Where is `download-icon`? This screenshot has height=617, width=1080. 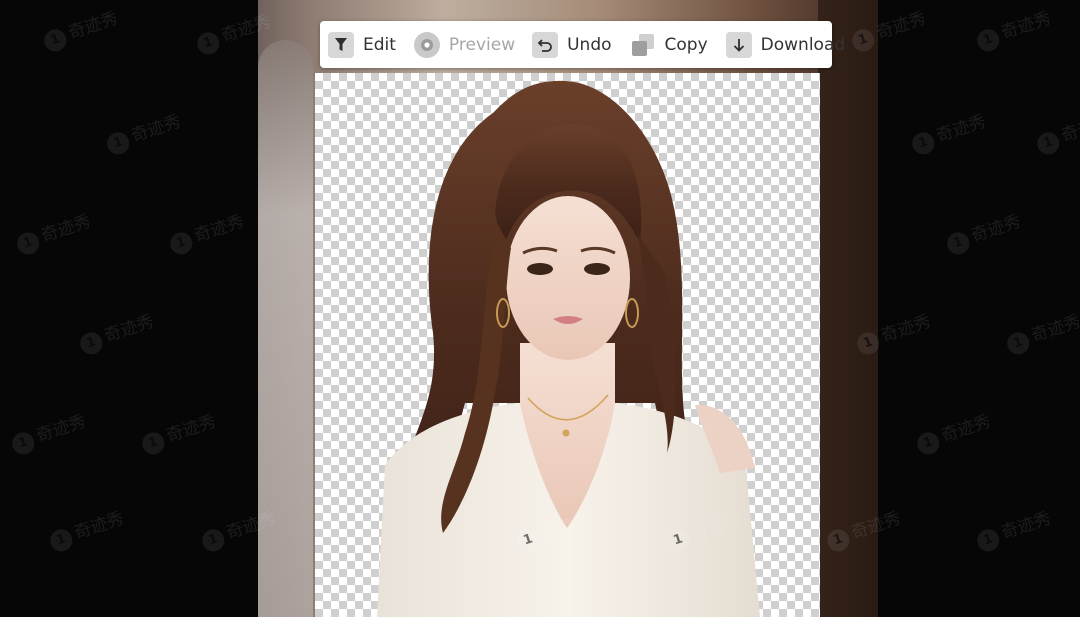
download-icon is located at coordinates (738, 44).